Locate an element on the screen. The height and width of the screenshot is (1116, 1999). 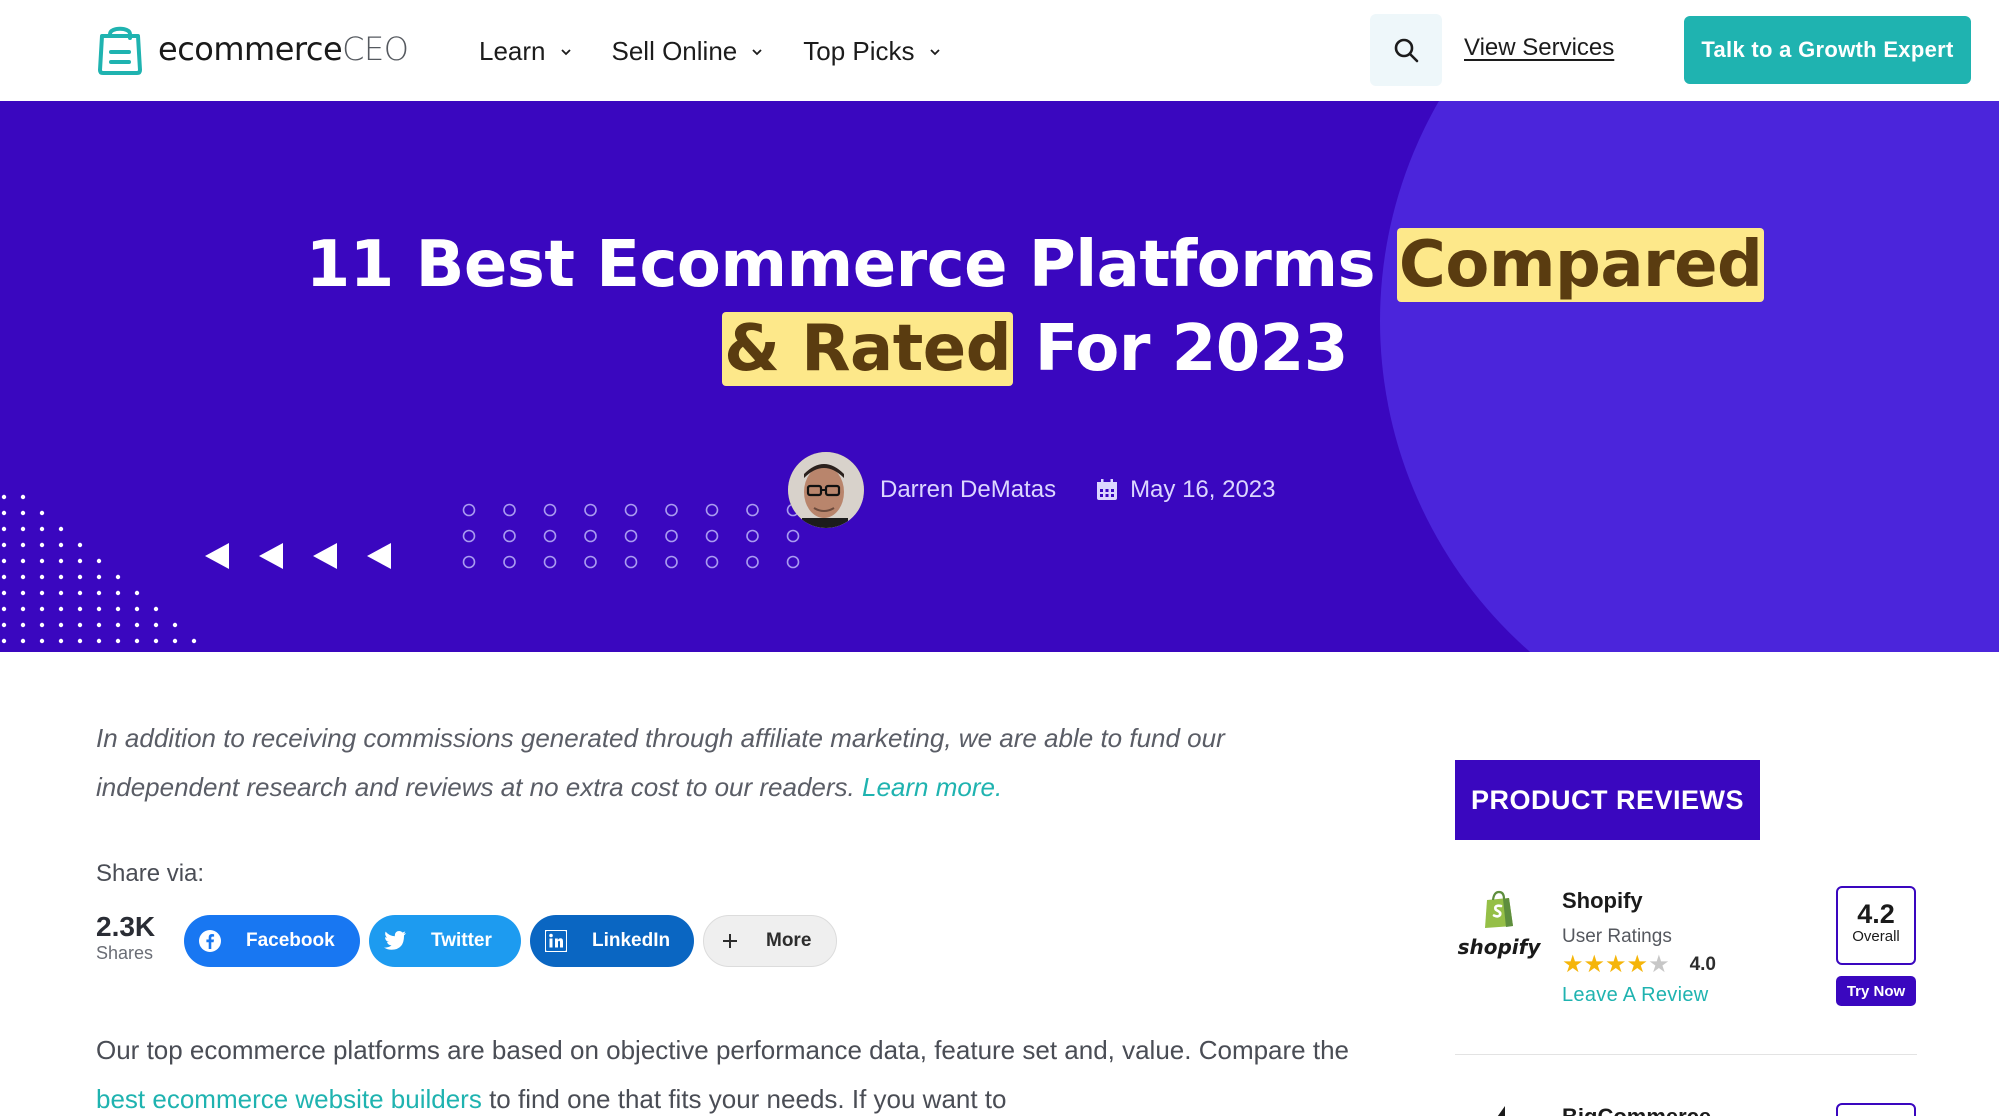
linkedin-label: LinkedIn is located at coordinates (631, 940).